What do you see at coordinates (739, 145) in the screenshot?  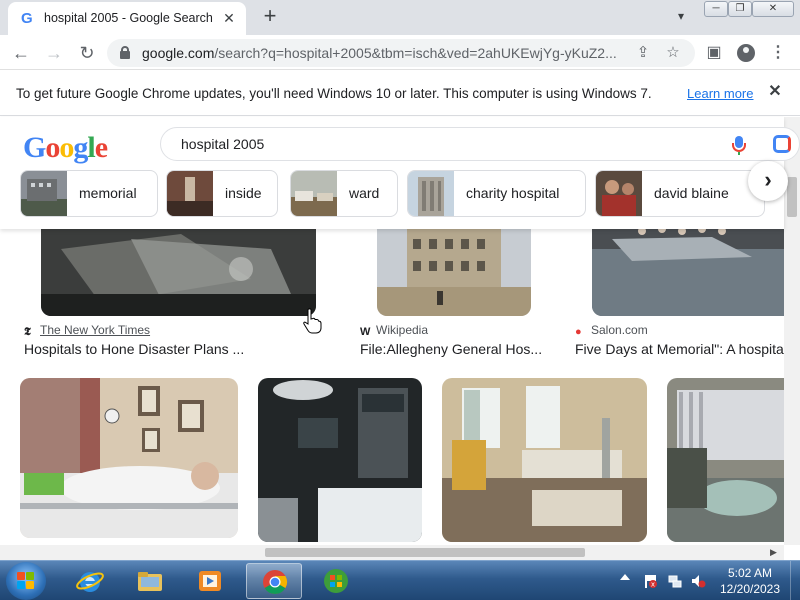 I see `microphone-icon` at bounding box center [739, 145].